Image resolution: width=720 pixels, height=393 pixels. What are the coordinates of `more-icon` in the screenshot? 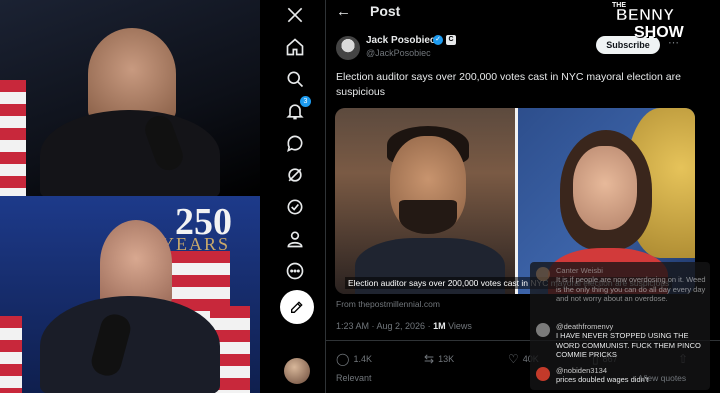 It's located at (295, 271).